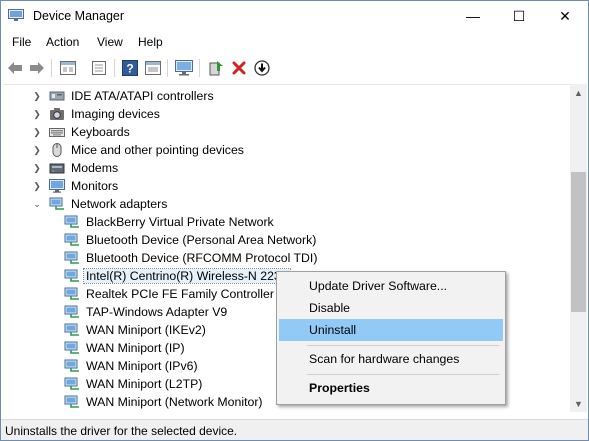 Image resolution: width=589 pixels, height=441 pixels. I want to click on menu-file: File, so click(21, 42).